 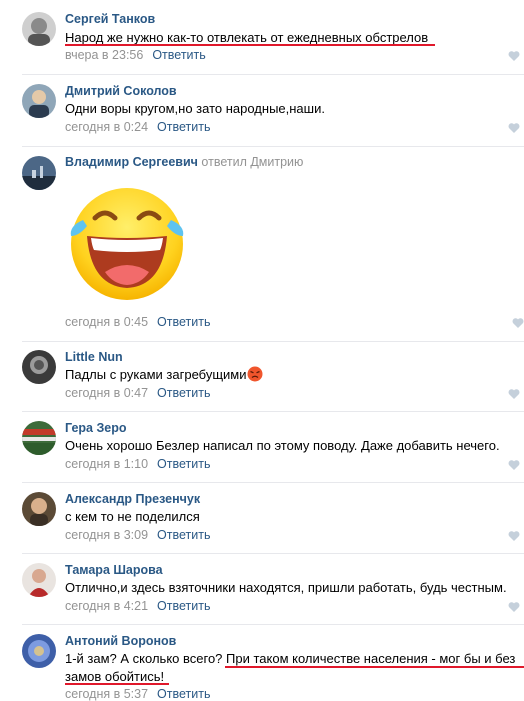 I want to click on angry-face-emoji, so click(x=255, y=374).